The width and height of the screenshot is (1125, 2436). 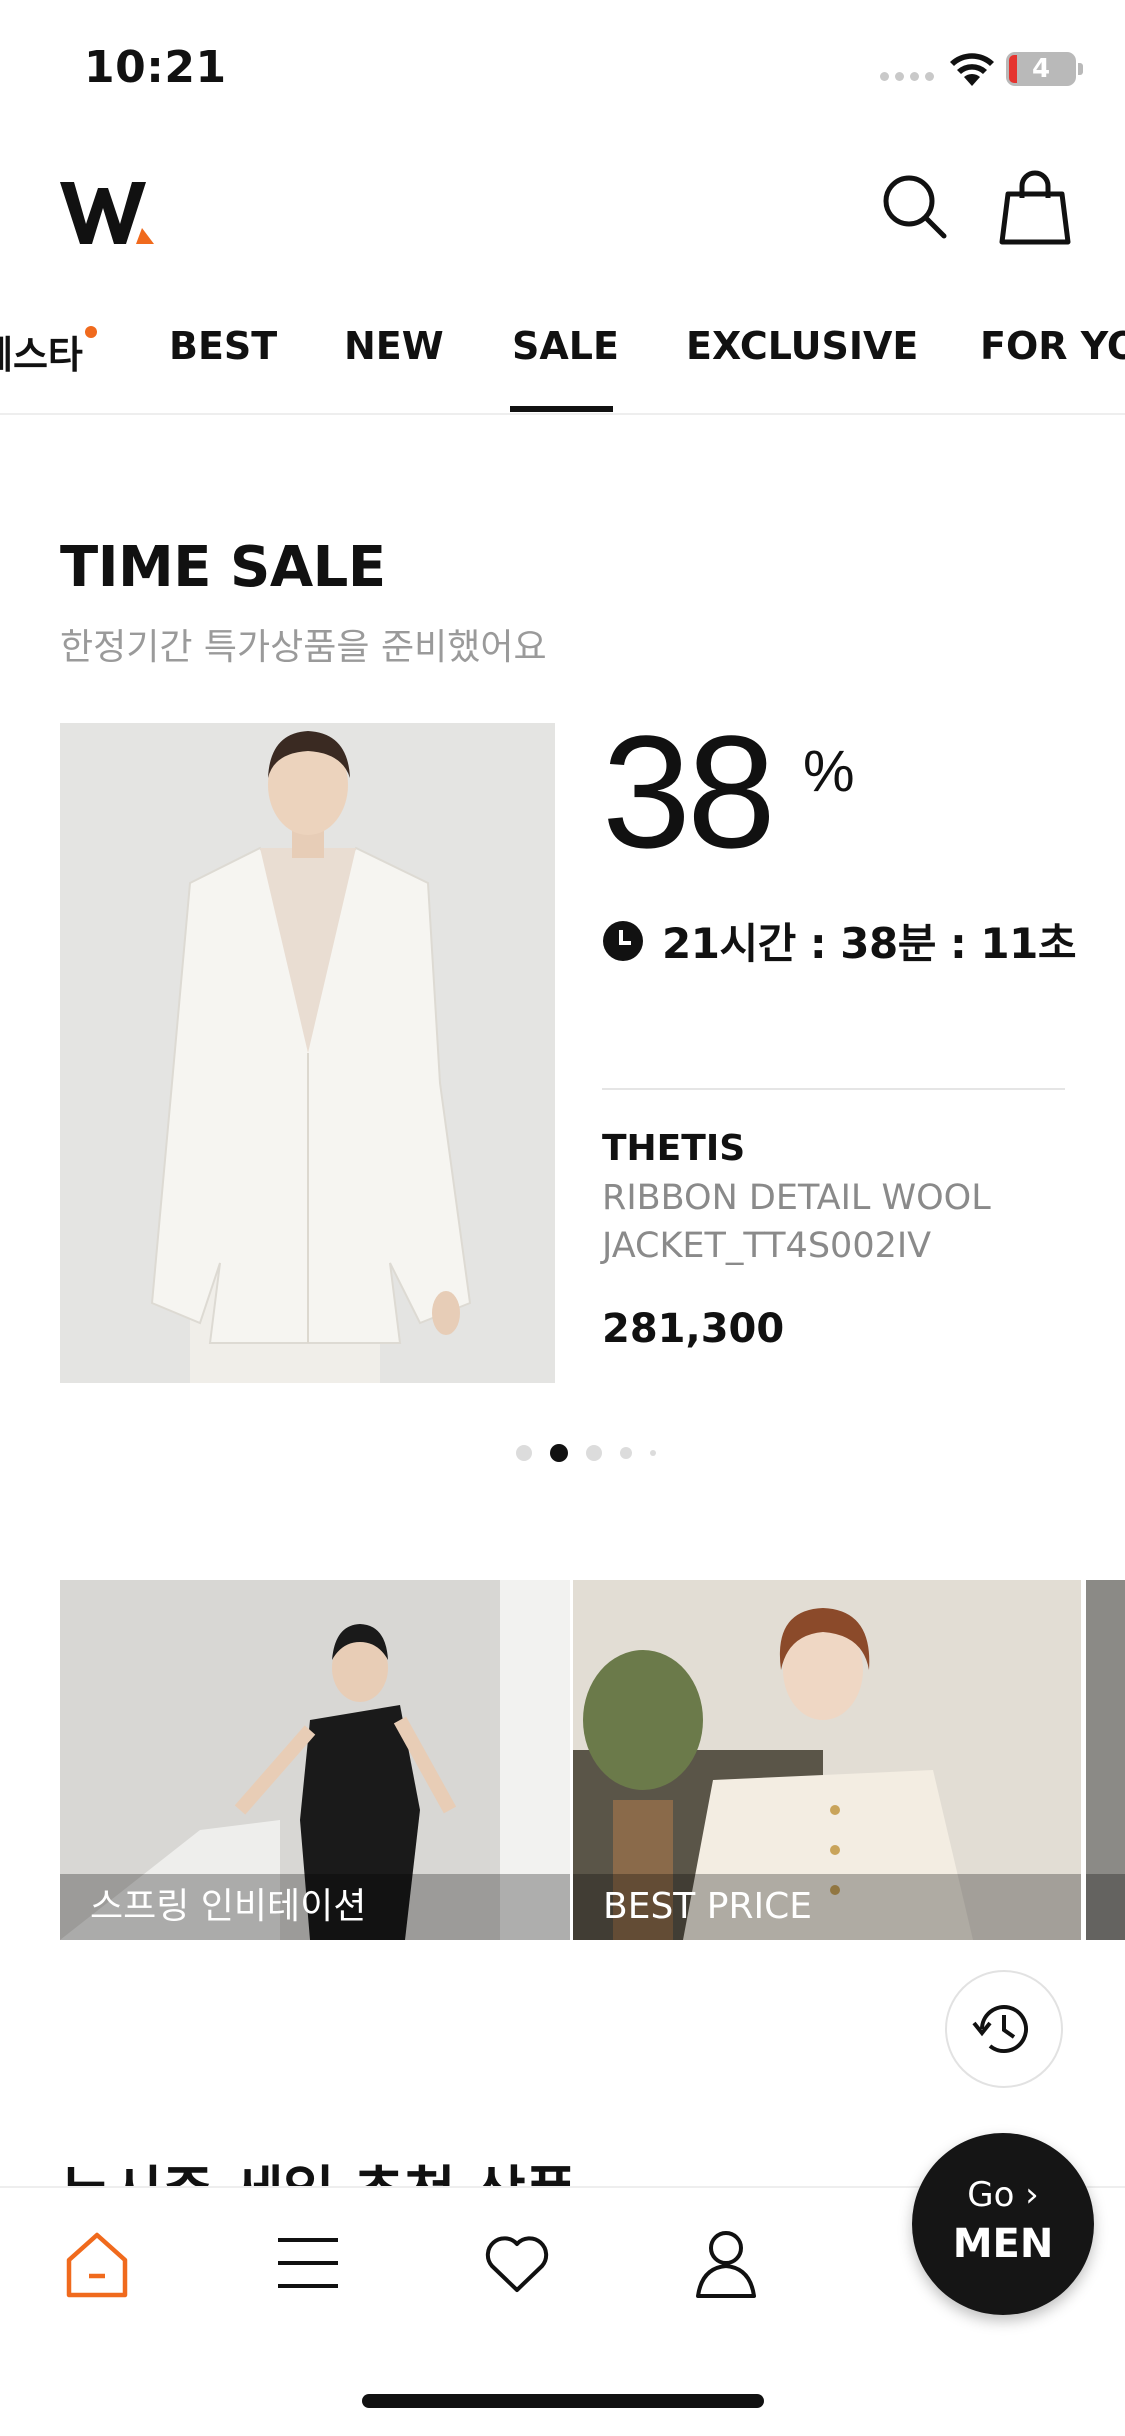 I want to click on go-men-button: Go › MEN, so click(x=1003, y=2224).